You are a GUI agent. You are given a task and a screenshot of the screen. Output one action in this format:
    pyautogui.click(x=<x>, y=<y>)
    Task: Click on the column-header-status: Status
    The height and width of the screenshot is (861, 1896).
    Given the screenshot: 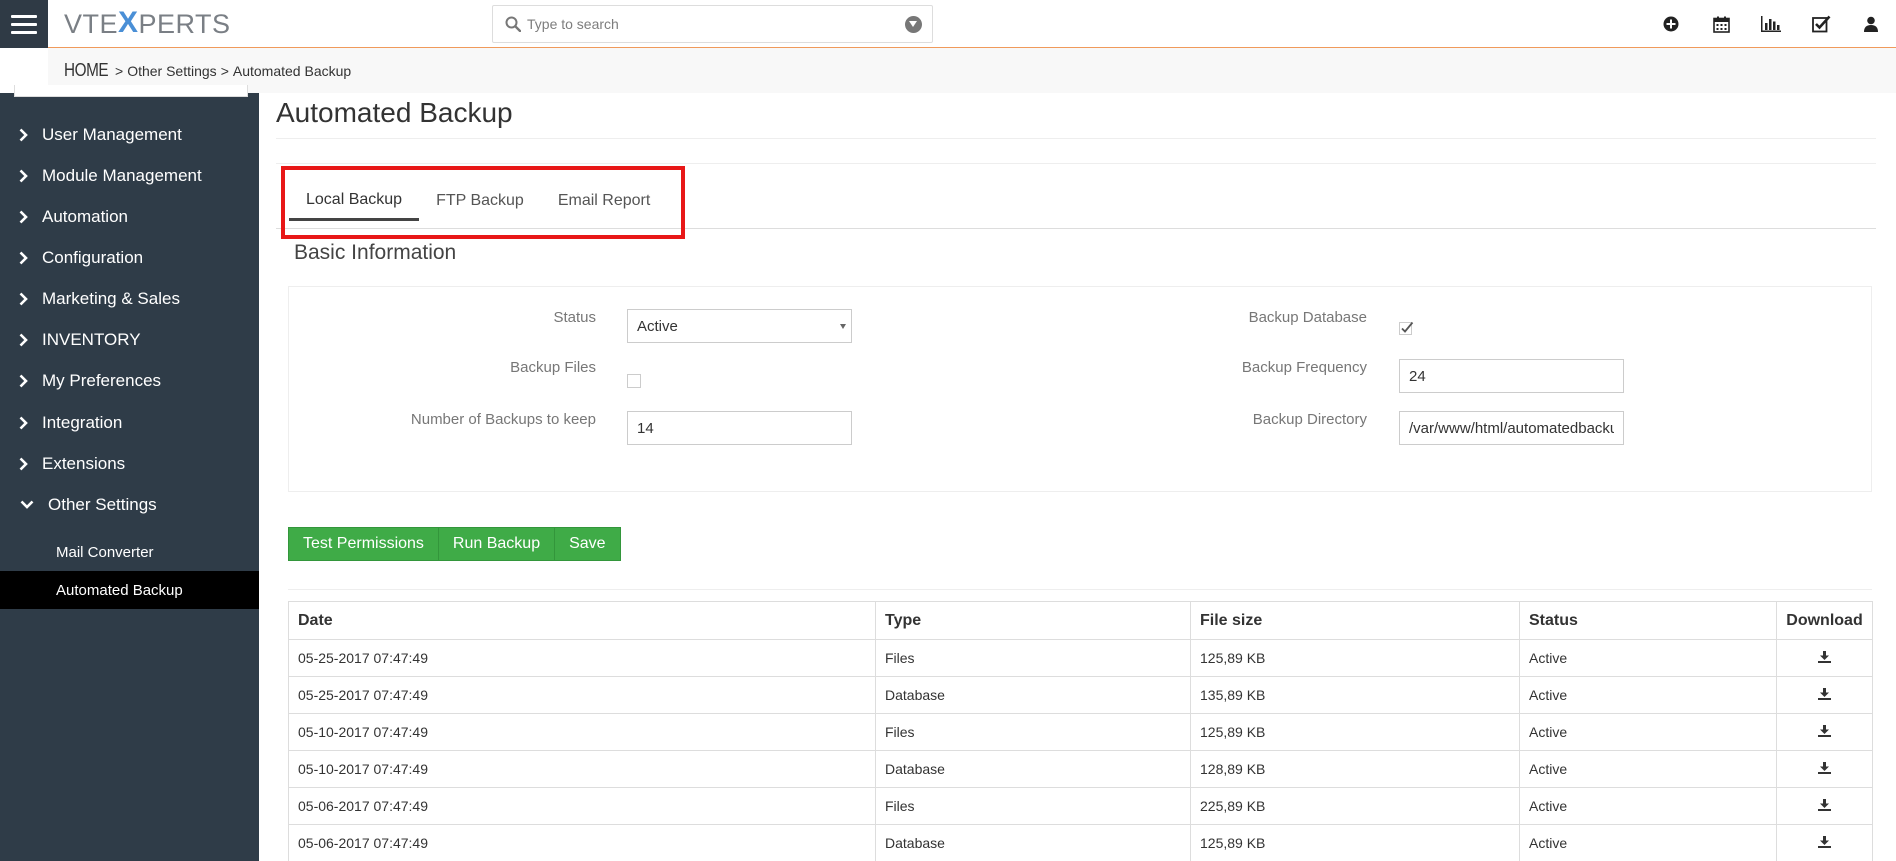 What is the action you would take?
    pyautogui.click(x=1648, y=620)
    